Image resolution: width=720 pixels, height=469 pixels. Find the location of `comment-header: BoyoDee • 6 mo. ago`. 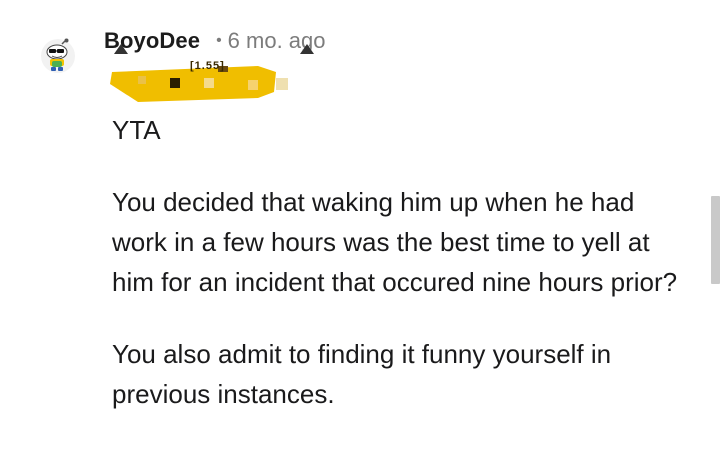

comment-header: BoyoDee • 6 mo. ago is located at coordinates (215, 41).